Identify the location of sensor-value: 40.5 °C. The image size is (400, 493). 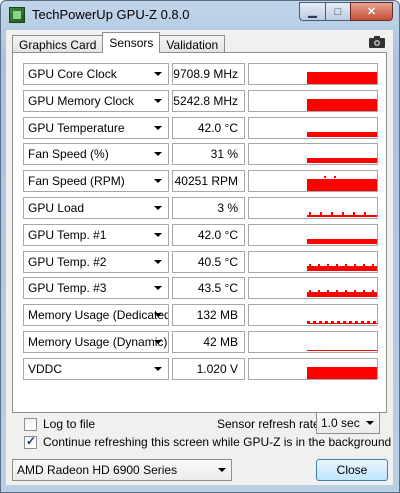
(208, 261).